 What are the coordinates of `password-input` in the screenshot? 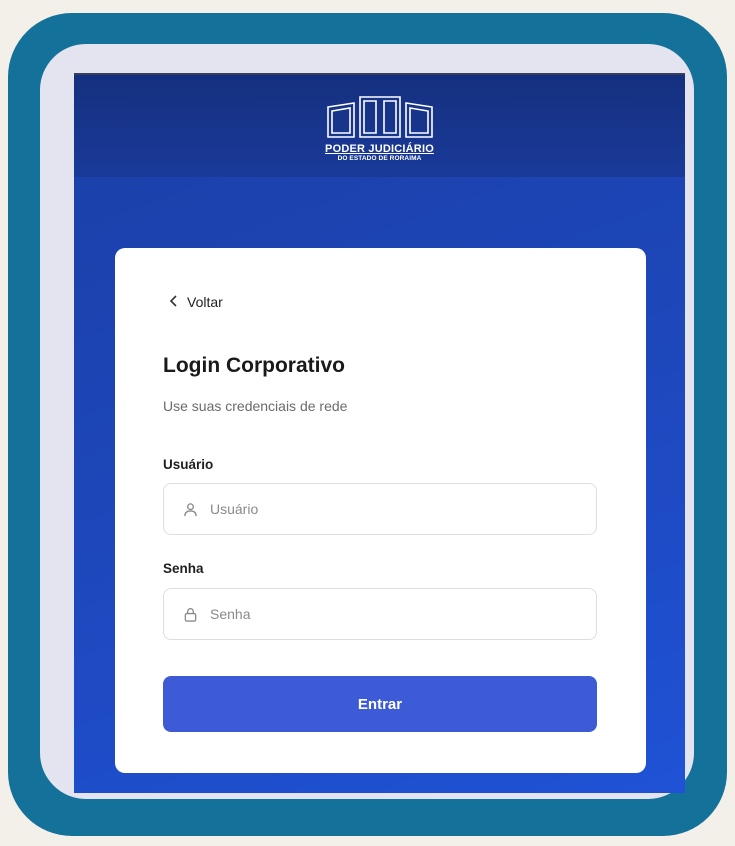 It's located at (400, 614).